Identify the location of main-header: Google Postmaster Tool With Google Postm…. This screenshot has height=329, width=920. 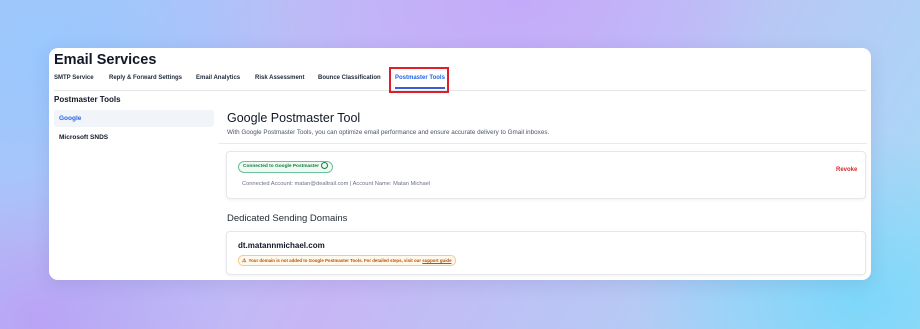
(543, 124).